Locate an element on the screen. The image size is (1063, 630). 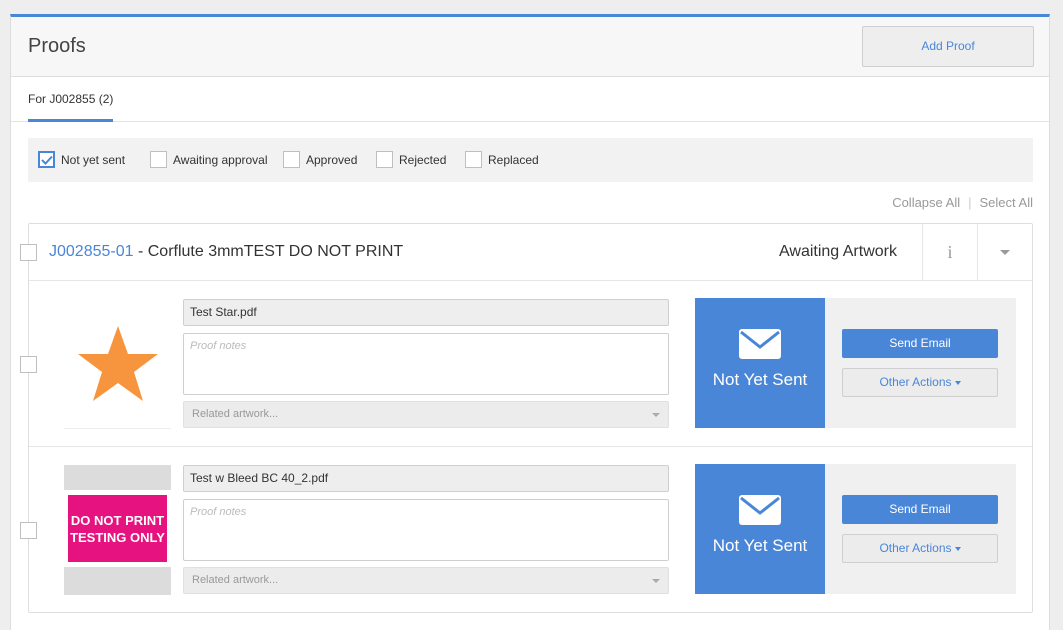
thumbnail-text-line: DO NOT PRINT is located at coordinates (117, 520).